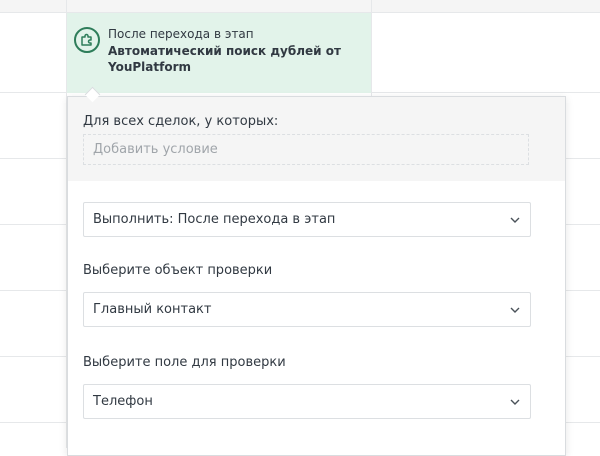 The image size is (600, 456). Describe the element at coordinates (307, 401) in the screenshot. I see `field-select: Телефон` at that location.